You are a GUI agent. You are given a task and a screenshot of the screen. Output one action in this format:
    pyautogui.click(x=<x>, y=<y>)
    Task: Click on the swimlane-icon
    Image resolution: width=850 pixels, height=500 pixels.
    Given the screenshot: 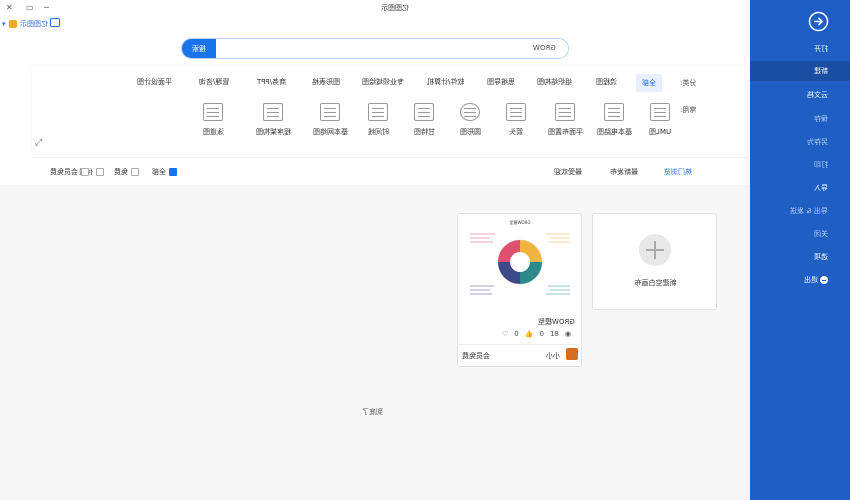 What is the action you would take?
    pyautogui.click(x=213, y=112)
    